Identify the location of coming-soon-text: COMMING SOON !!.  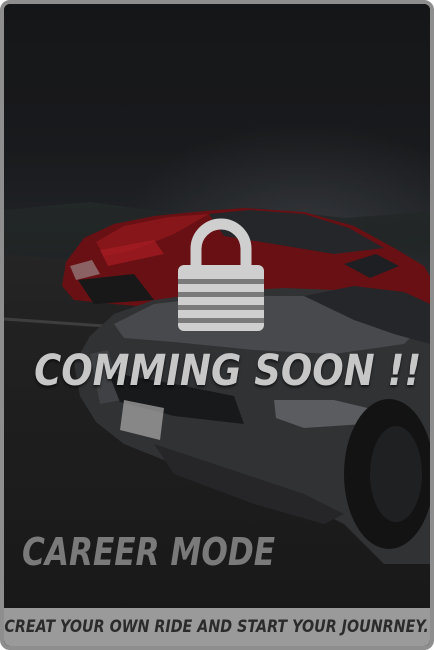
(228, 371).